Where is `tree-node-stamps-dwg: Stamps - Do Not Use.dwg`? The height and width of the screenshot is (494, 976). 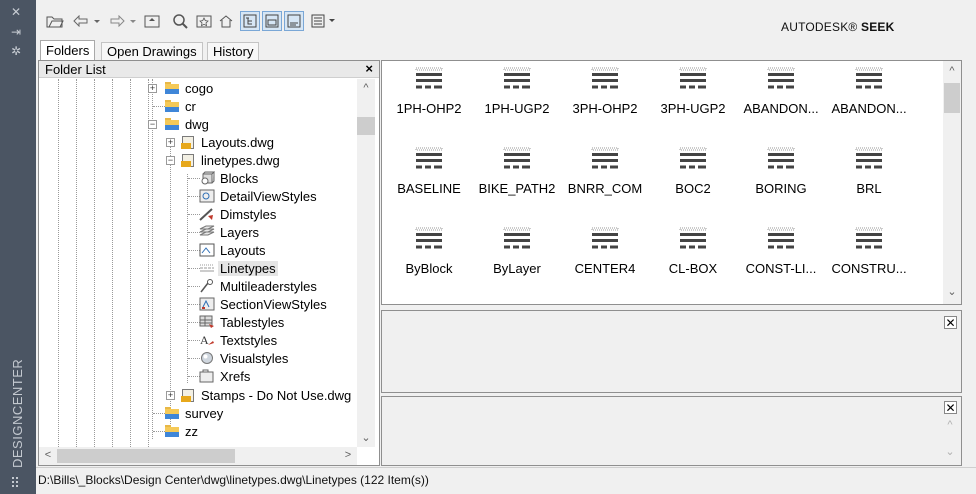
tree-node-stamps-dwg: Stamps - Do Not Use.dwg is located at coordinates (267, 395).